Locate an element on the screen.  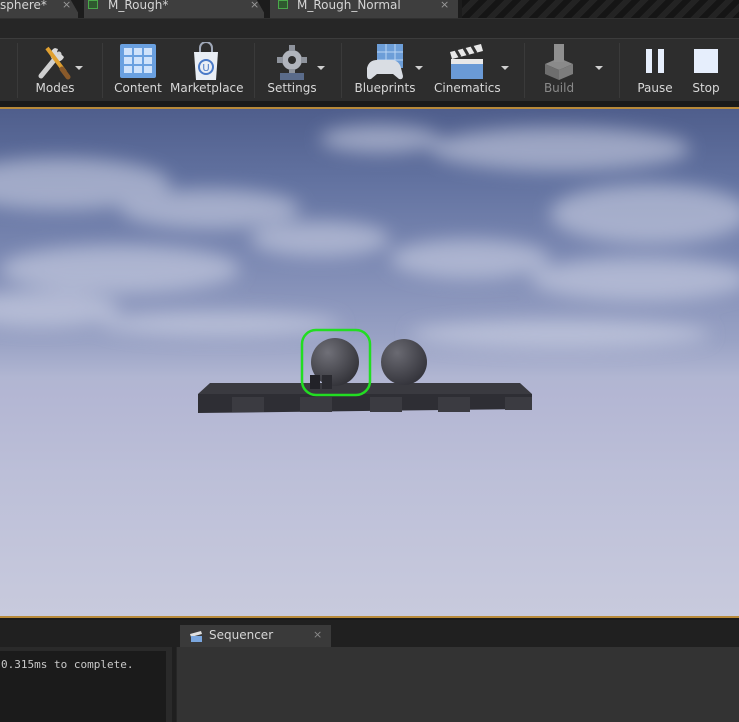
marketplace-icon: U is located at coordinates (206, 63).